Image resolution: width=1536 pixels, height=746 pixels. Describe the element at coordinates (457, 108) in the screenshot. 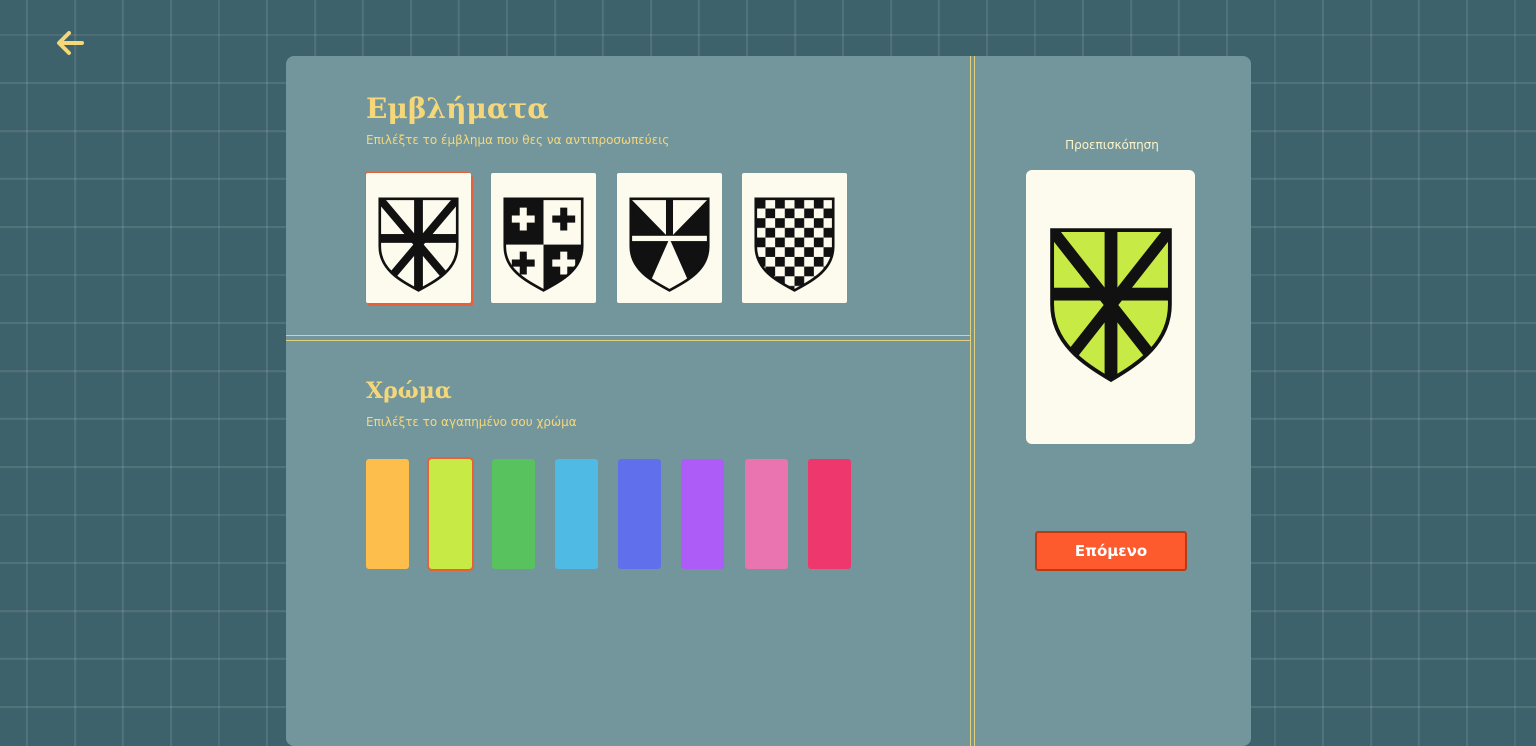

I see `emblems-title: Εμβλήματα` at that location.